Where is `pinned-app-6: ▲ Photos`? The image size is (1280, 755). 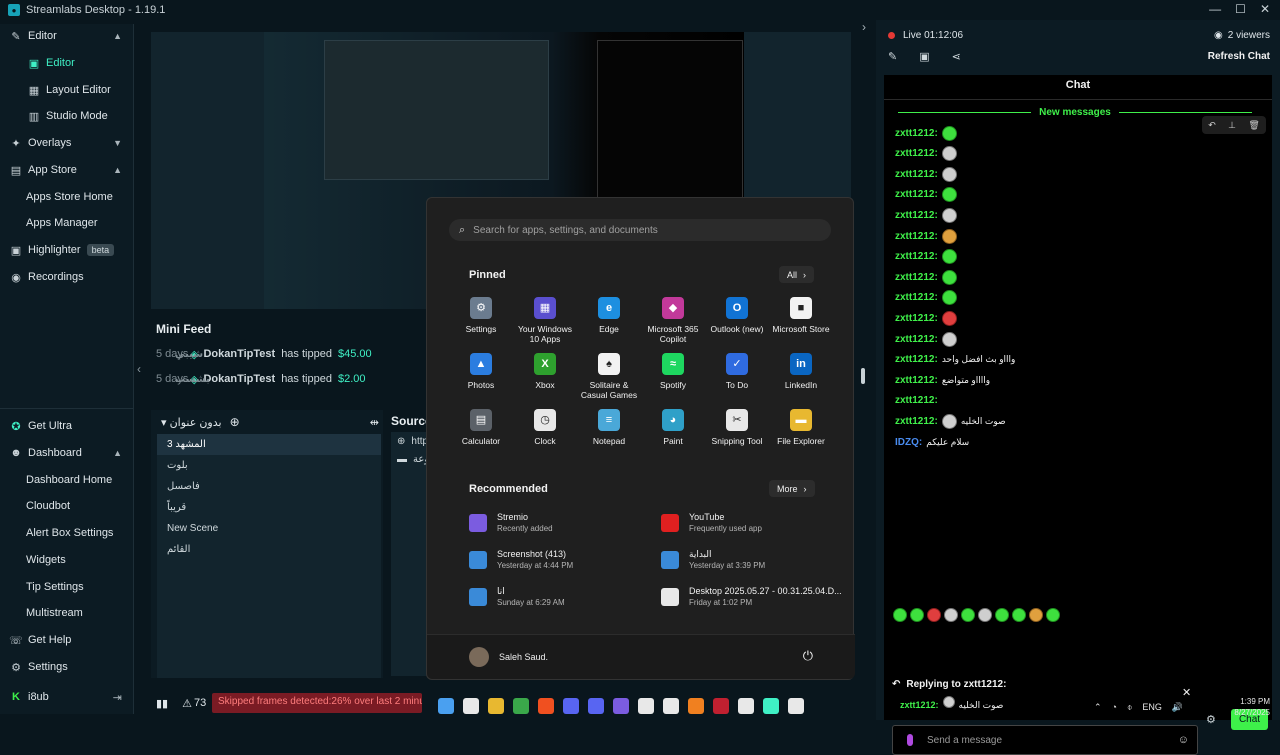
pinned-app-6: ▲ Photos is located at coordinates (481, 371).